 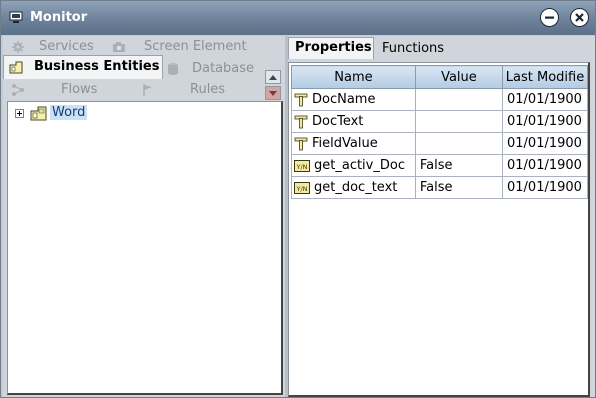 I want to click on cell-name: DocName, so click(x=353, y=99).